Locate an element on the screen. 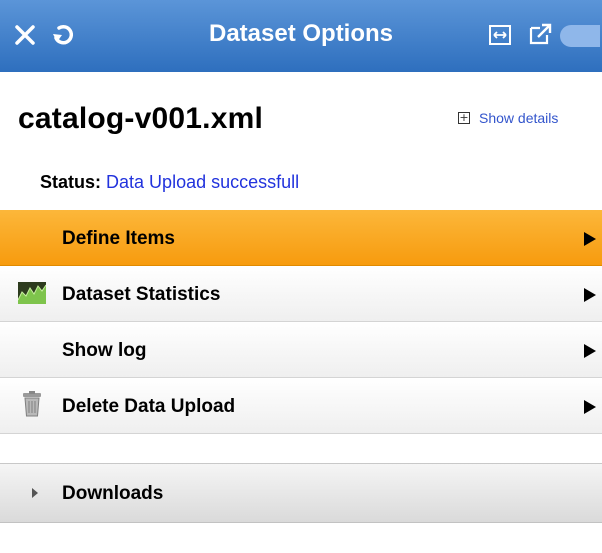  toggle-switch is located at coordinates (580, 36).